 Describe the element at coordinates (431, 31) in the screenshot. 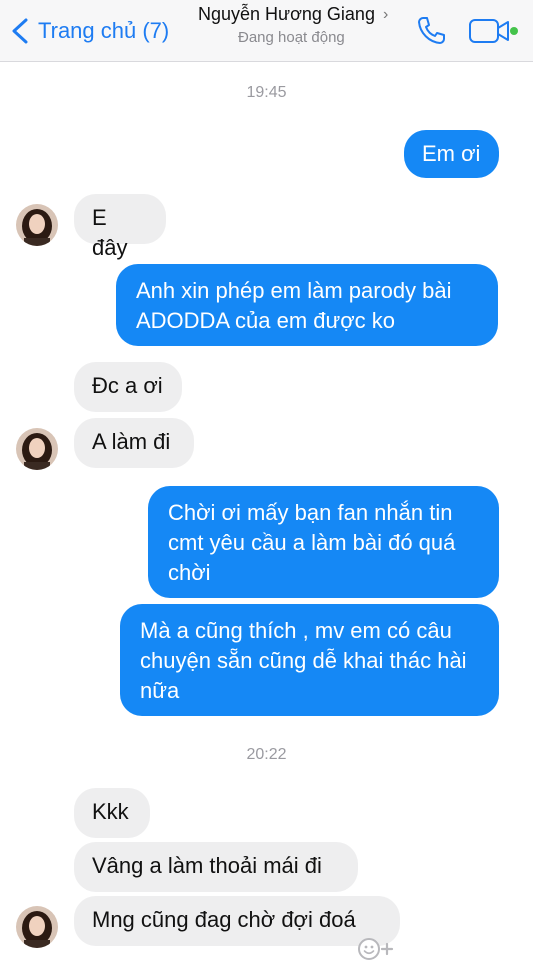

I see `phone-icon` at that location.